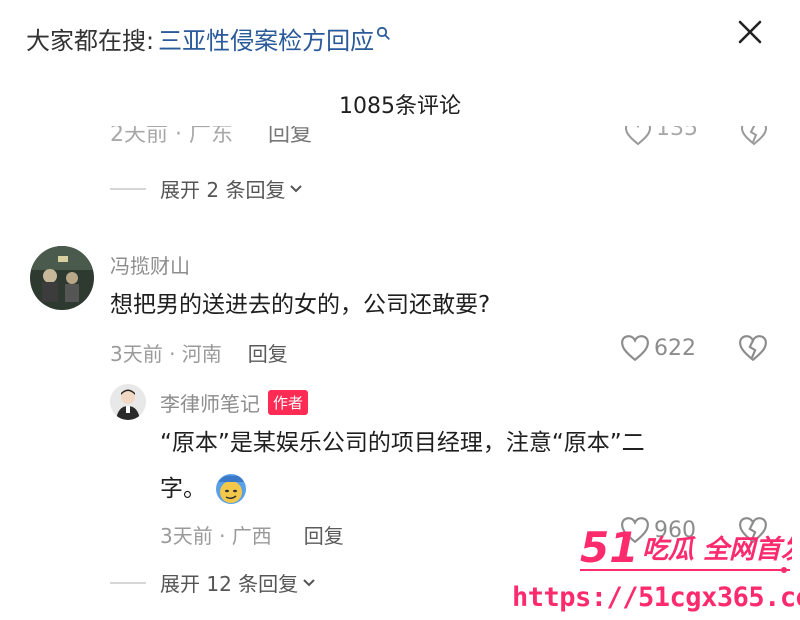 The image size is (800, 620). What do you see at coordinates (166, 354) in the screenshot?
I see `comment-time-location: 3天前 · 河南` at bounding box center [166, 354].